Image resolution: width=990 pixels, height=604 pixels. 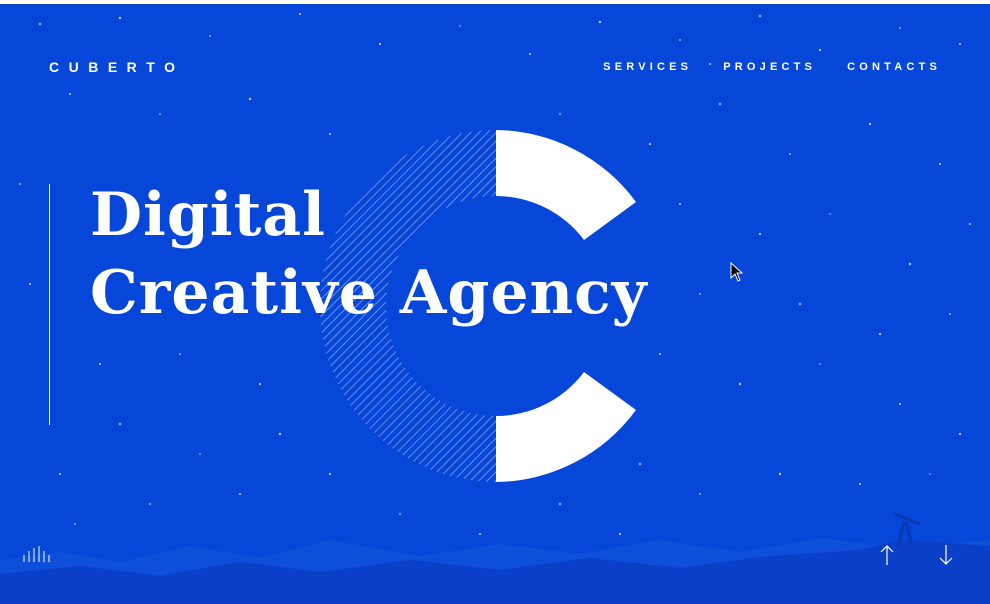 What do you see at coordinates (737, 272) in the screenshot?
I see `mouse-pointer-icon` at bounding box center [737, 272].